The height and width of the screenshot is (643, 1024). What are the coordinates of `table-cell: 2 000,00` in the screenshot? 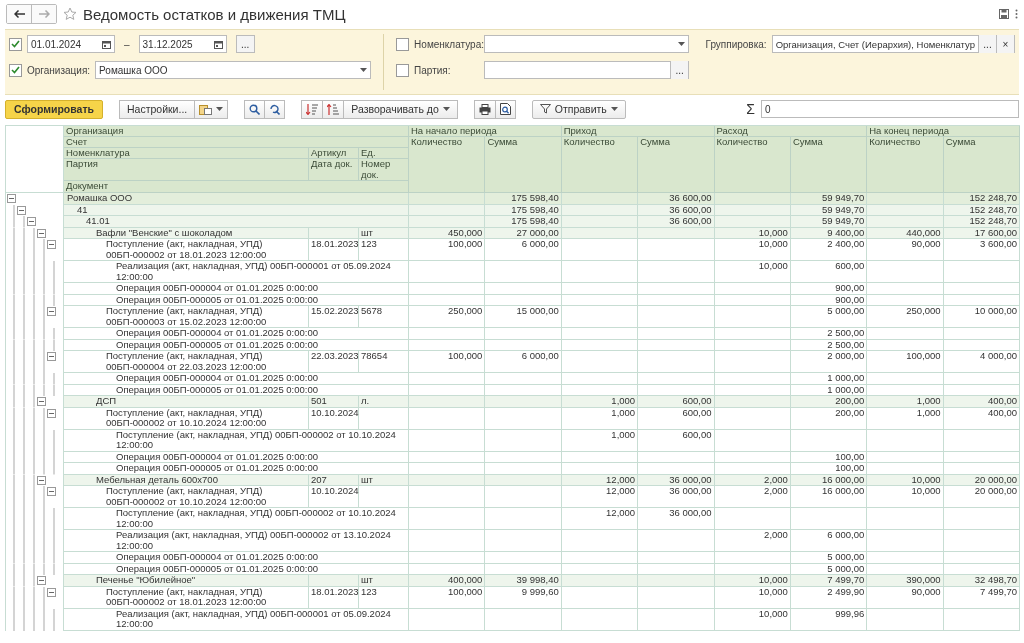 It's located at (829, 362).